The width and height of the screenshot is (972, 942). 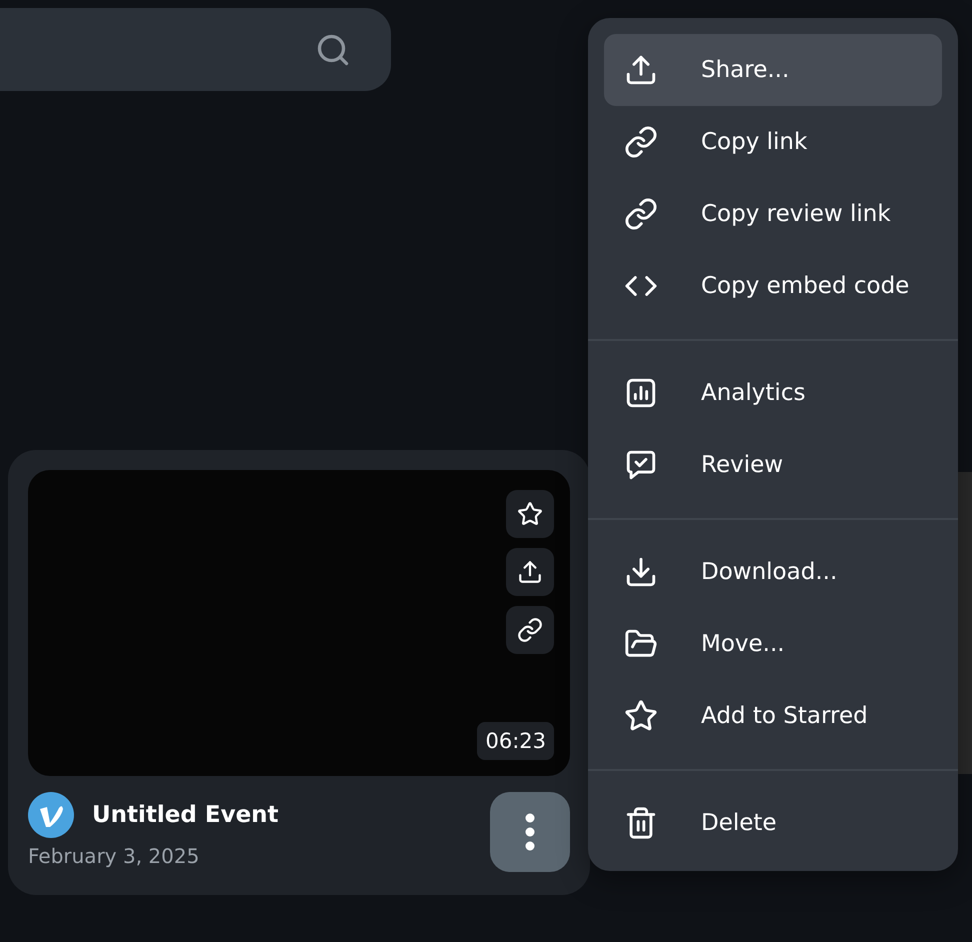 What do you see at coordinates (51, 815) in the screenshot?
I see `logo-icon` at bounding box center [51, 815].